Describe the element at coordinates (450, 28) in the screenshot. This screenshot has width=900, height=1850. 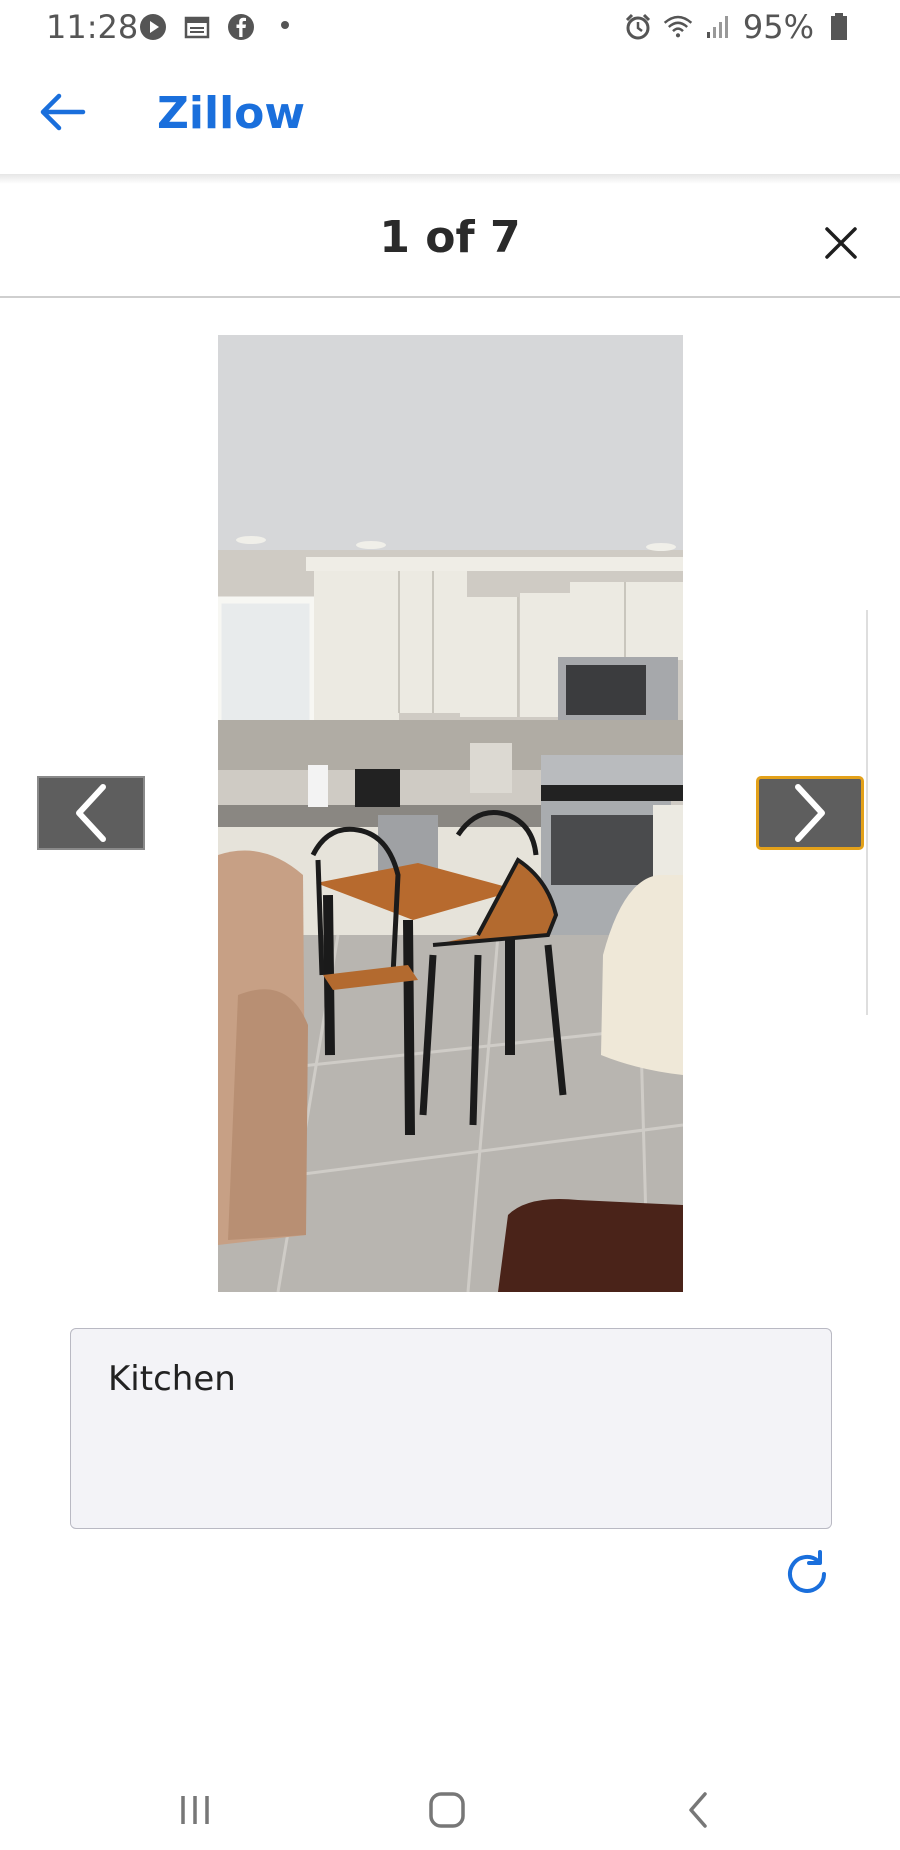
I see `status-bar: 11:28 95%` at that location.